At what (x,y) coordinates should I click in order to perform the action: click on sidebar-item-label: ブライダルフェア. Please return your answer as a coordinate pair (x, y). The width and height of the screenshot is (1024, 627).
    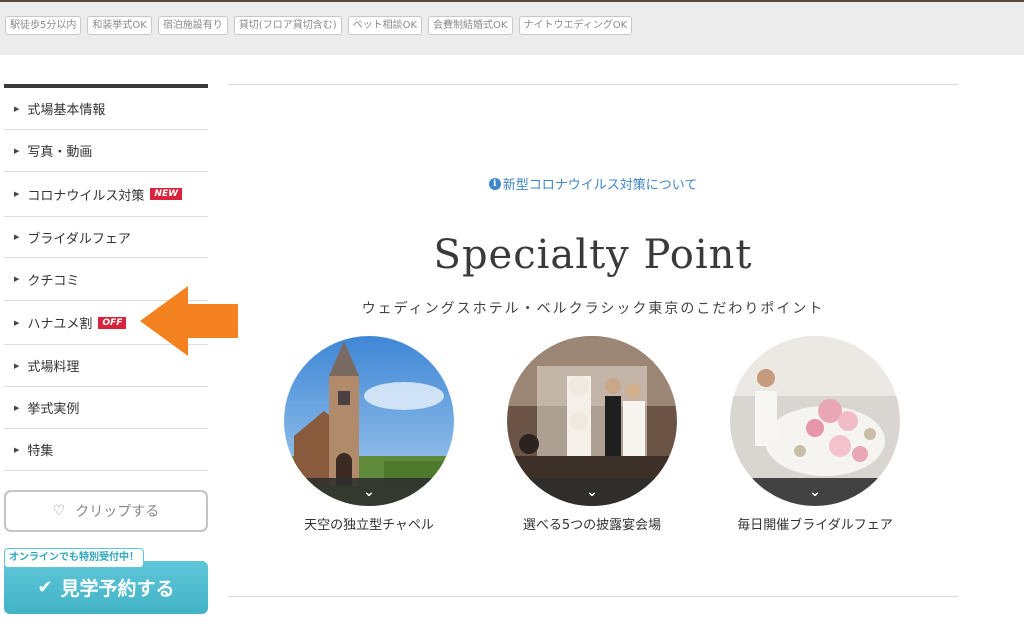
    Looking at the image, I should click on (79, 239).